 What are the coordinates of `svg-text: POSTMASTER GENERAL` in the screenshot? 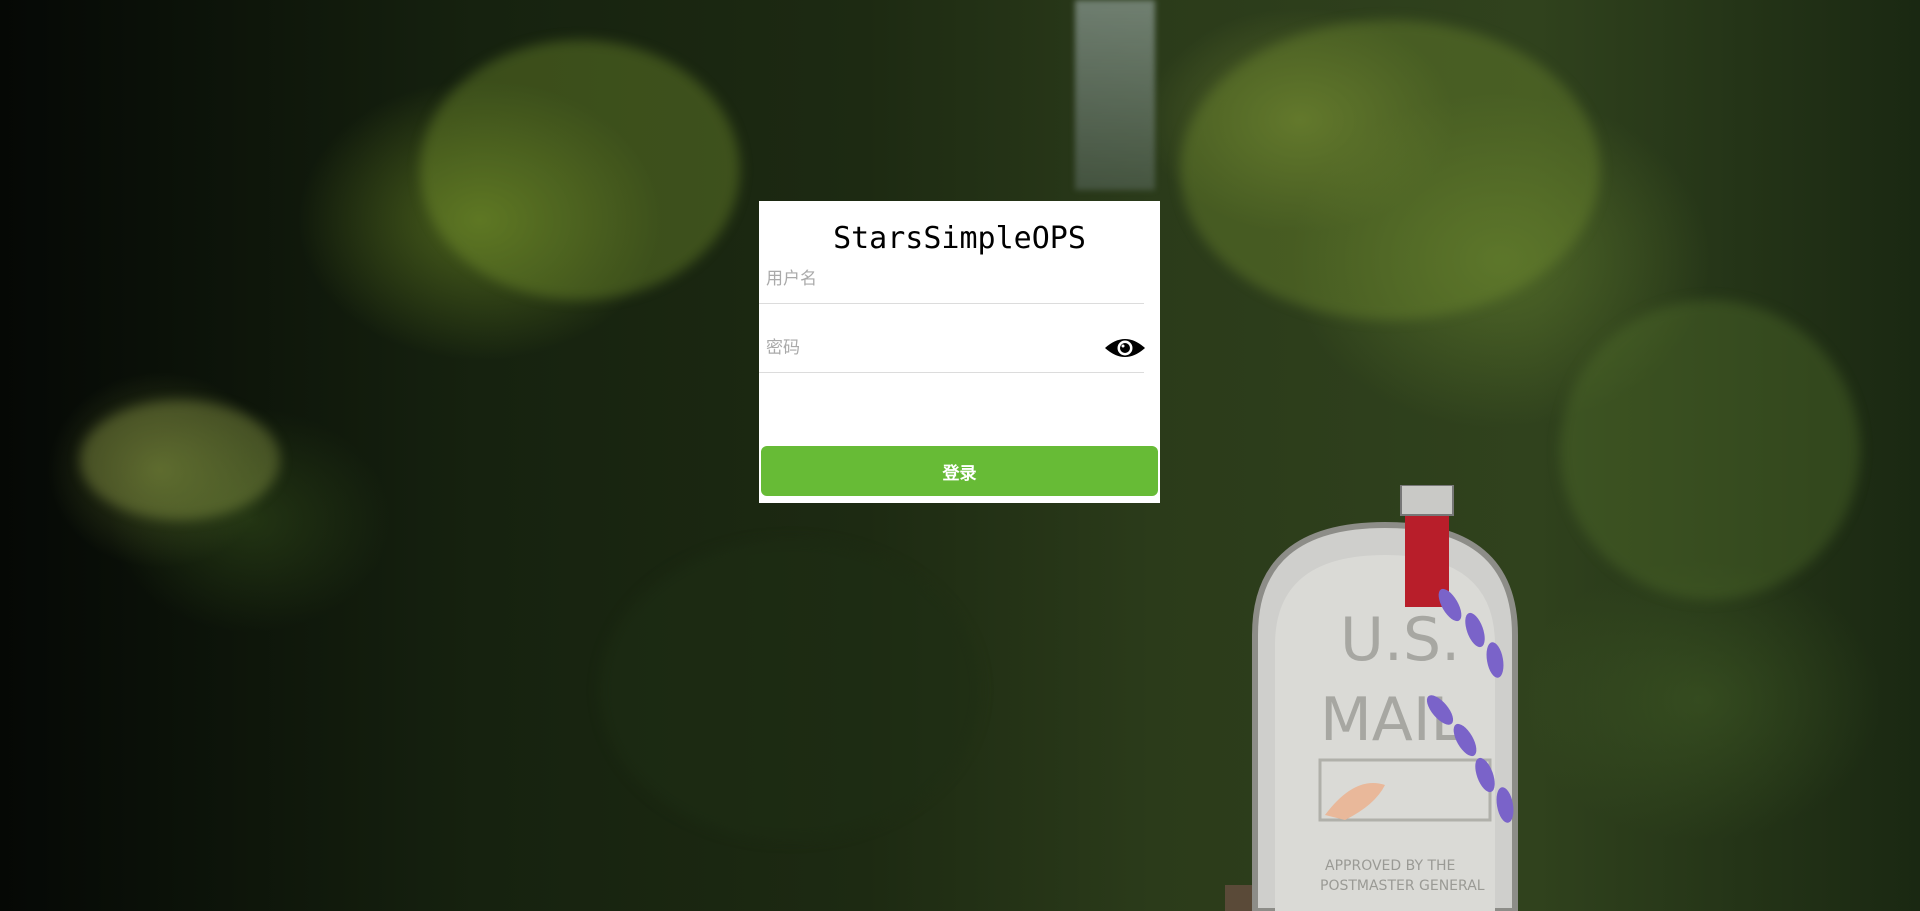 It's located at (1402, 886).